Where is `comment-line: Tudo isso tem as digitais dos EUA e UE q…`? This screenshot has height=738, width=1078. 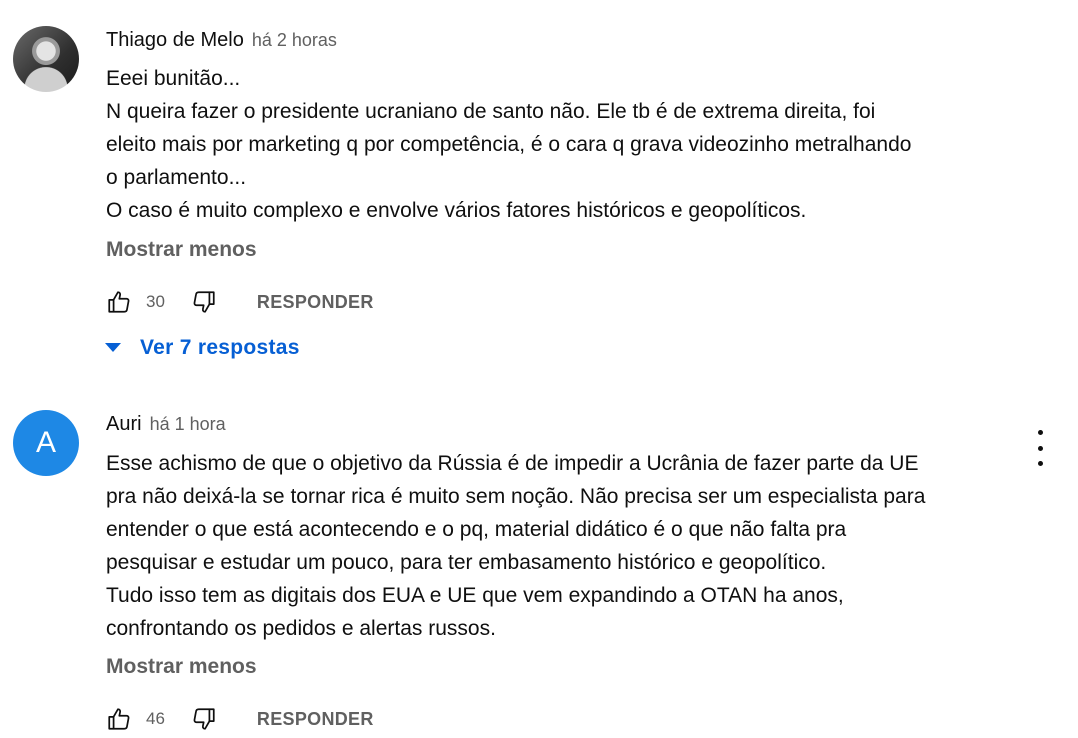 comment-line: Tudo isso tem as digitais dos EUA e UE q… is located at coordinates (475, 595).